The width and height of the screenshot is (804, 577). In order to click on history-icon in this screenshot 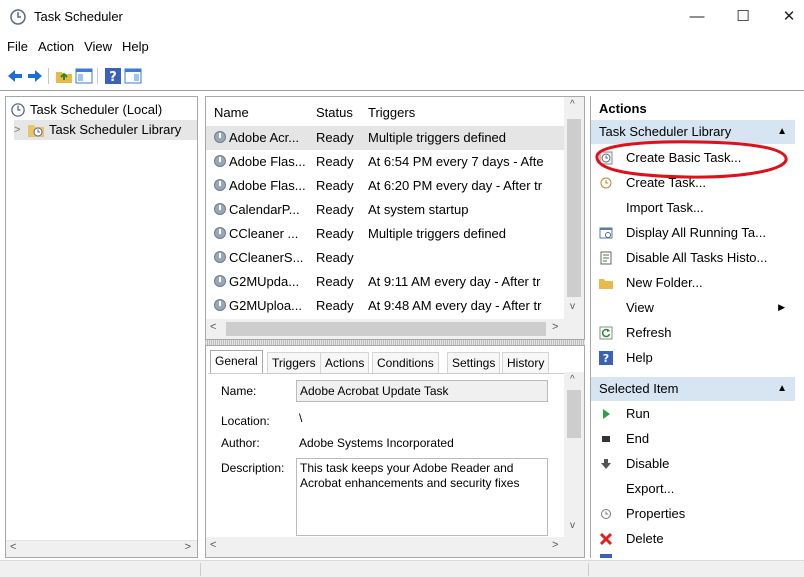, I will do `click(606, 258)`.